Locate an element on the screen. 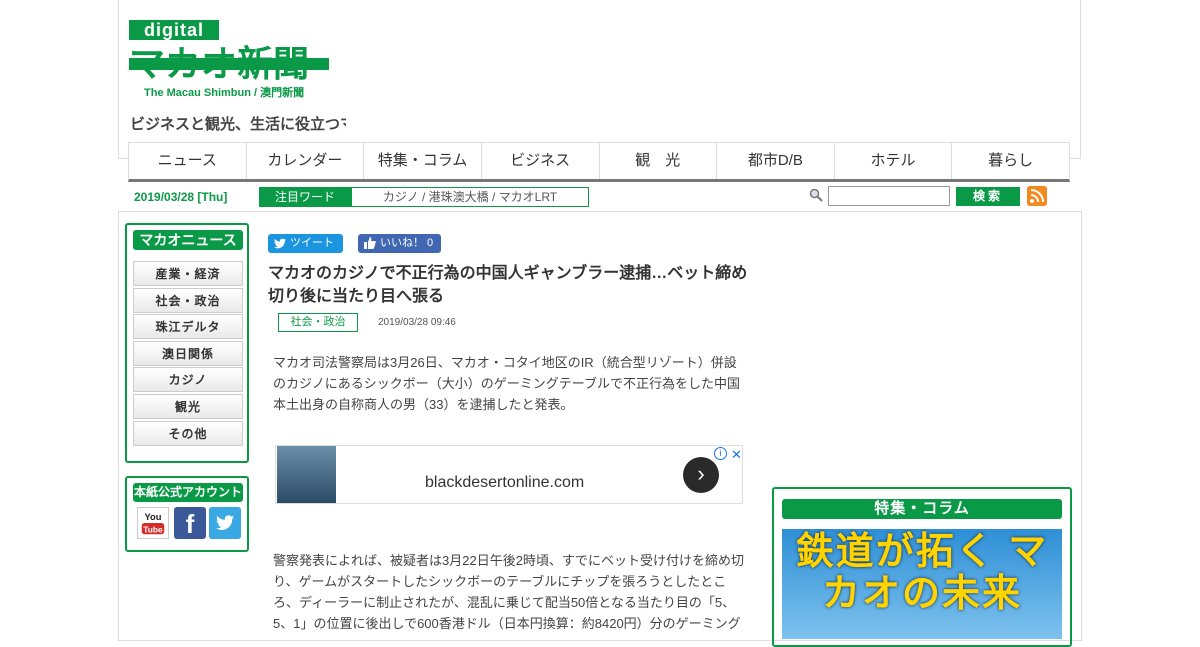 The width and height of the screenshot is (1200, 647). nav-item-calendar: カレンダー is located at coordinates (306, 161).